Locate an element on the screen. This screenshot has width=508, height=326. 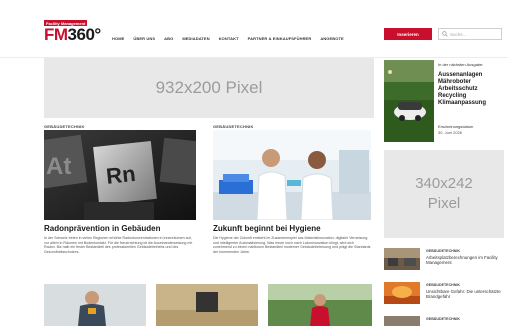
side-ad-size: 340x242 is located at coordinates (444, 183).